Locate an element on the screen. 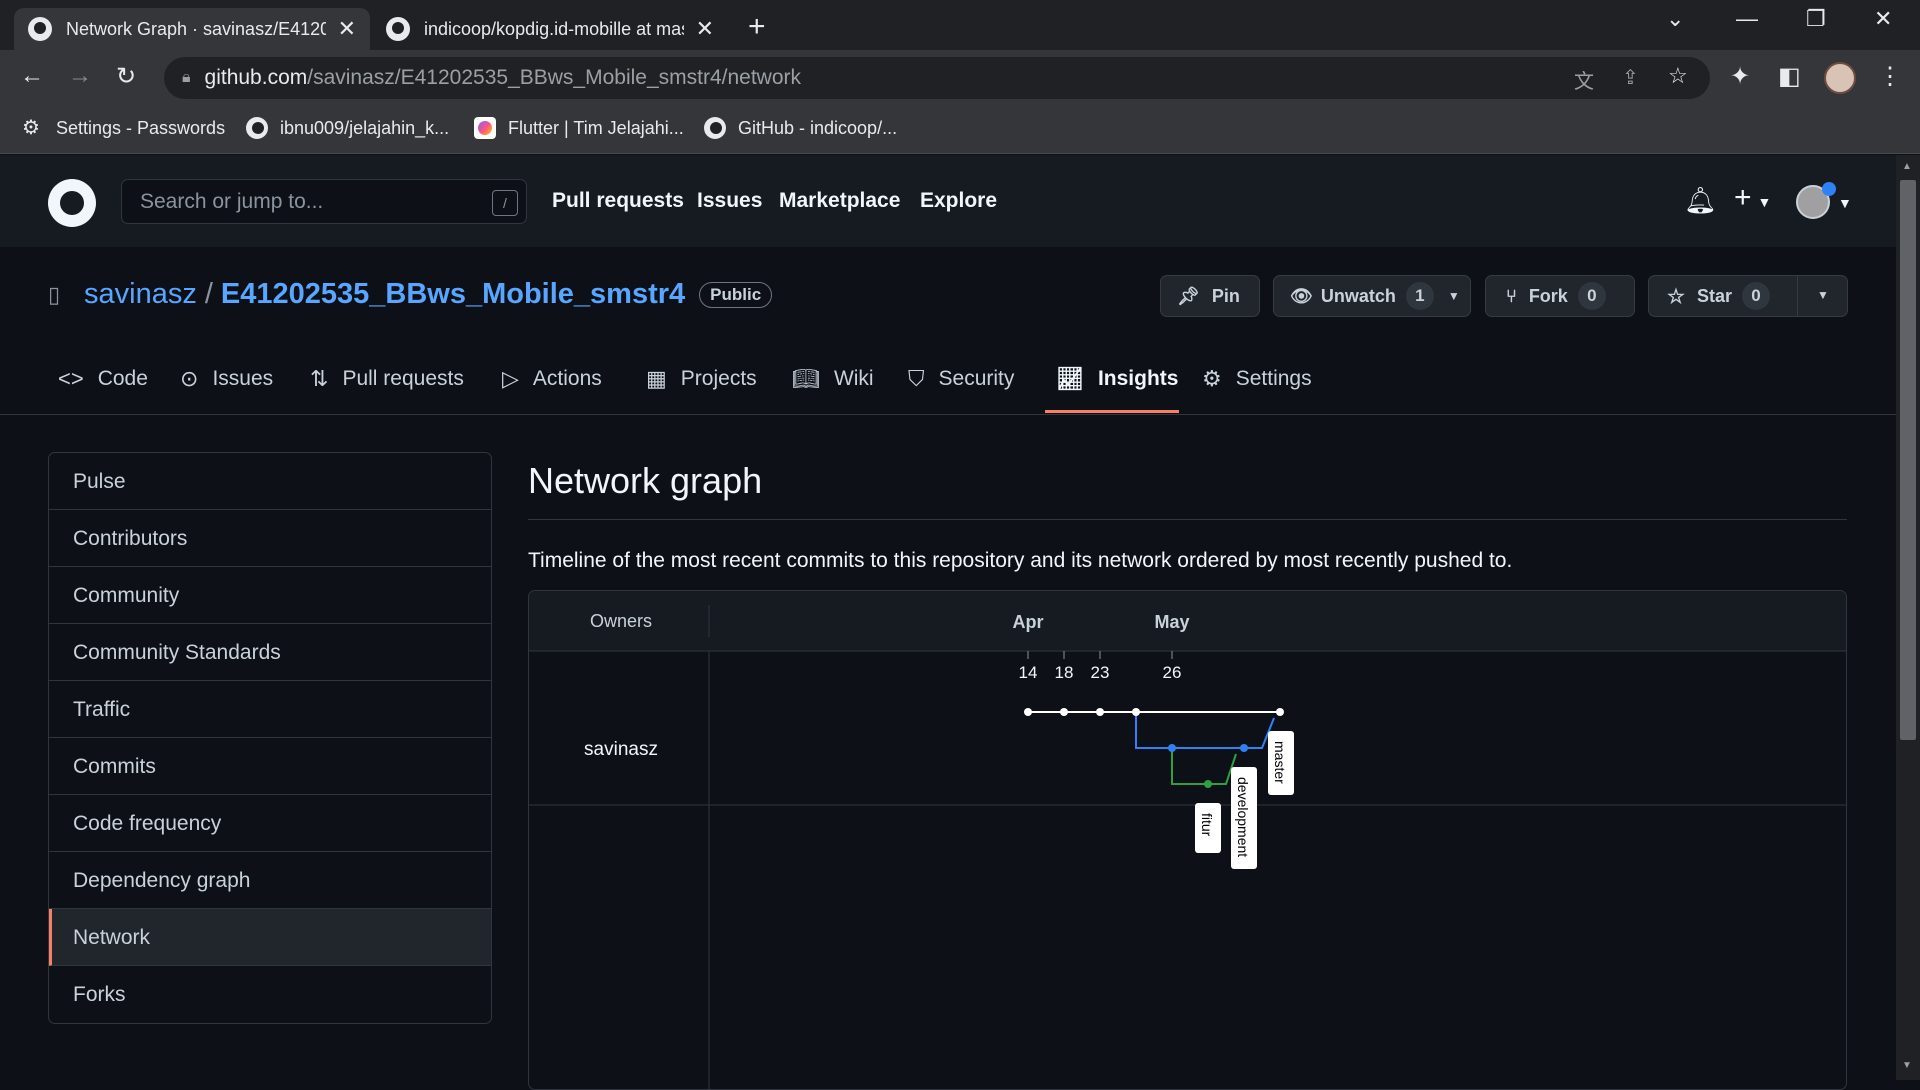  page-title: Network graph is located at coordinates (645, 480).